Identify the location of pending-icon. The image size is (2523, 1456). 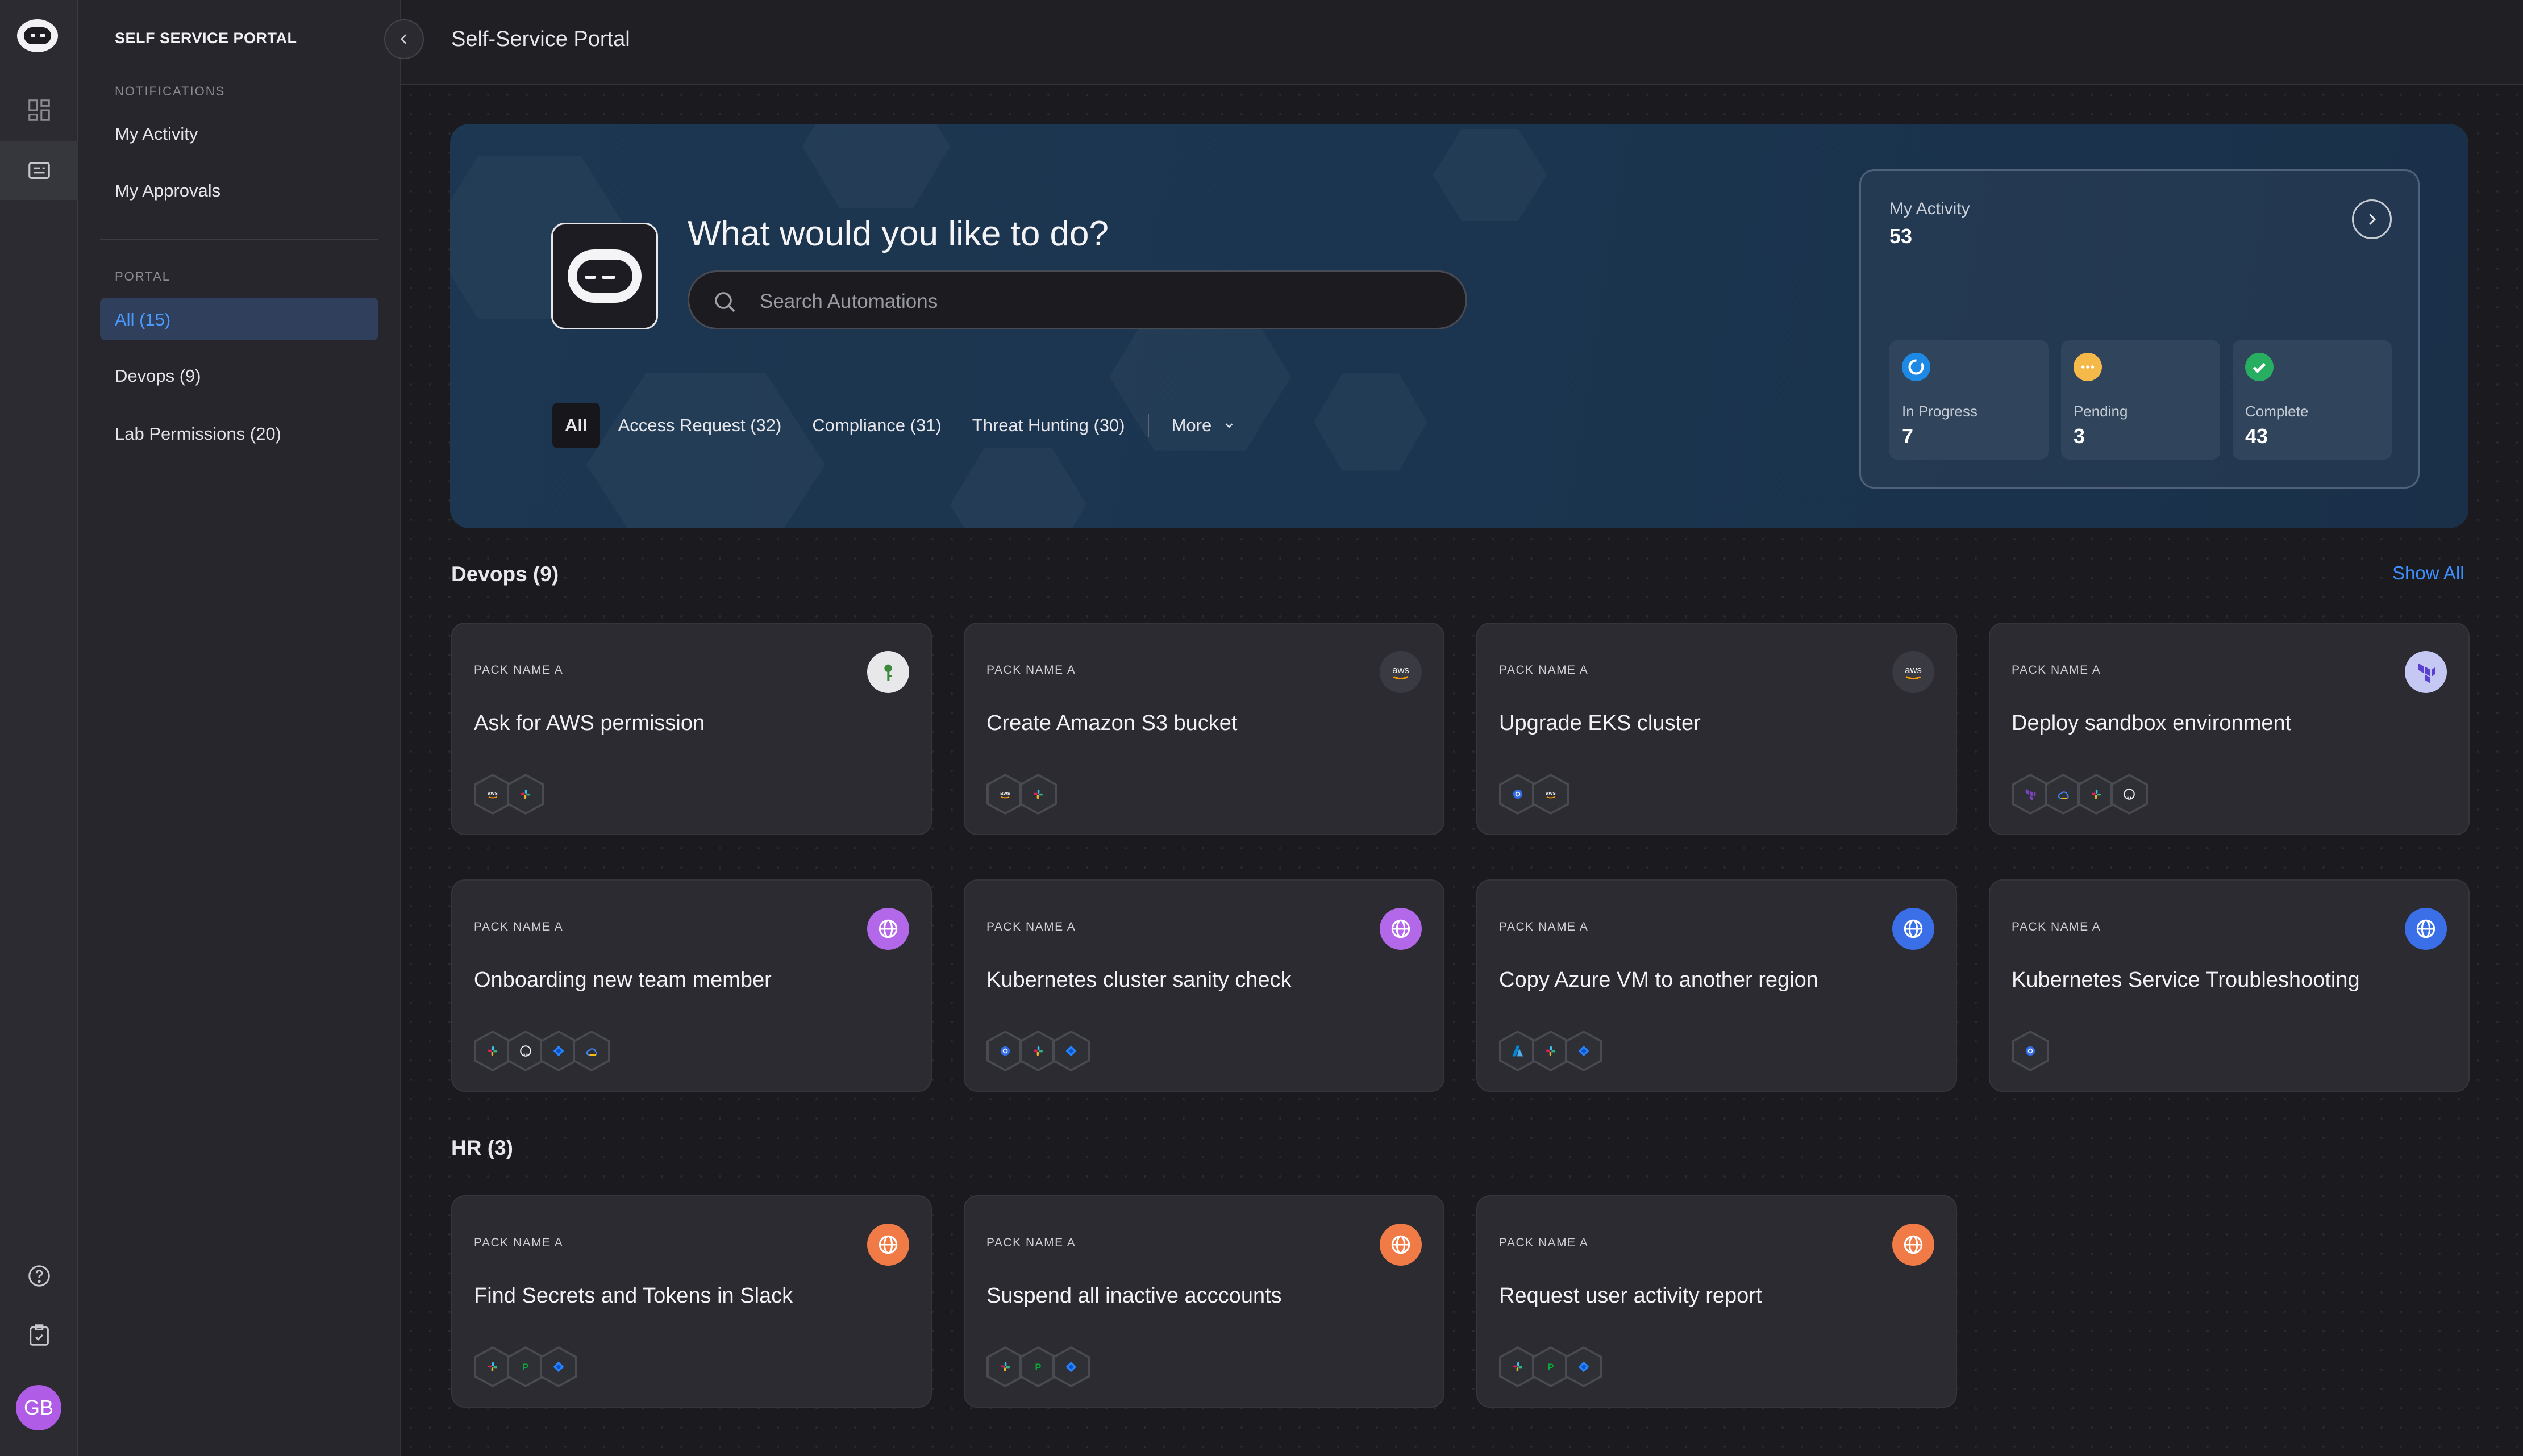
(2088, 367).